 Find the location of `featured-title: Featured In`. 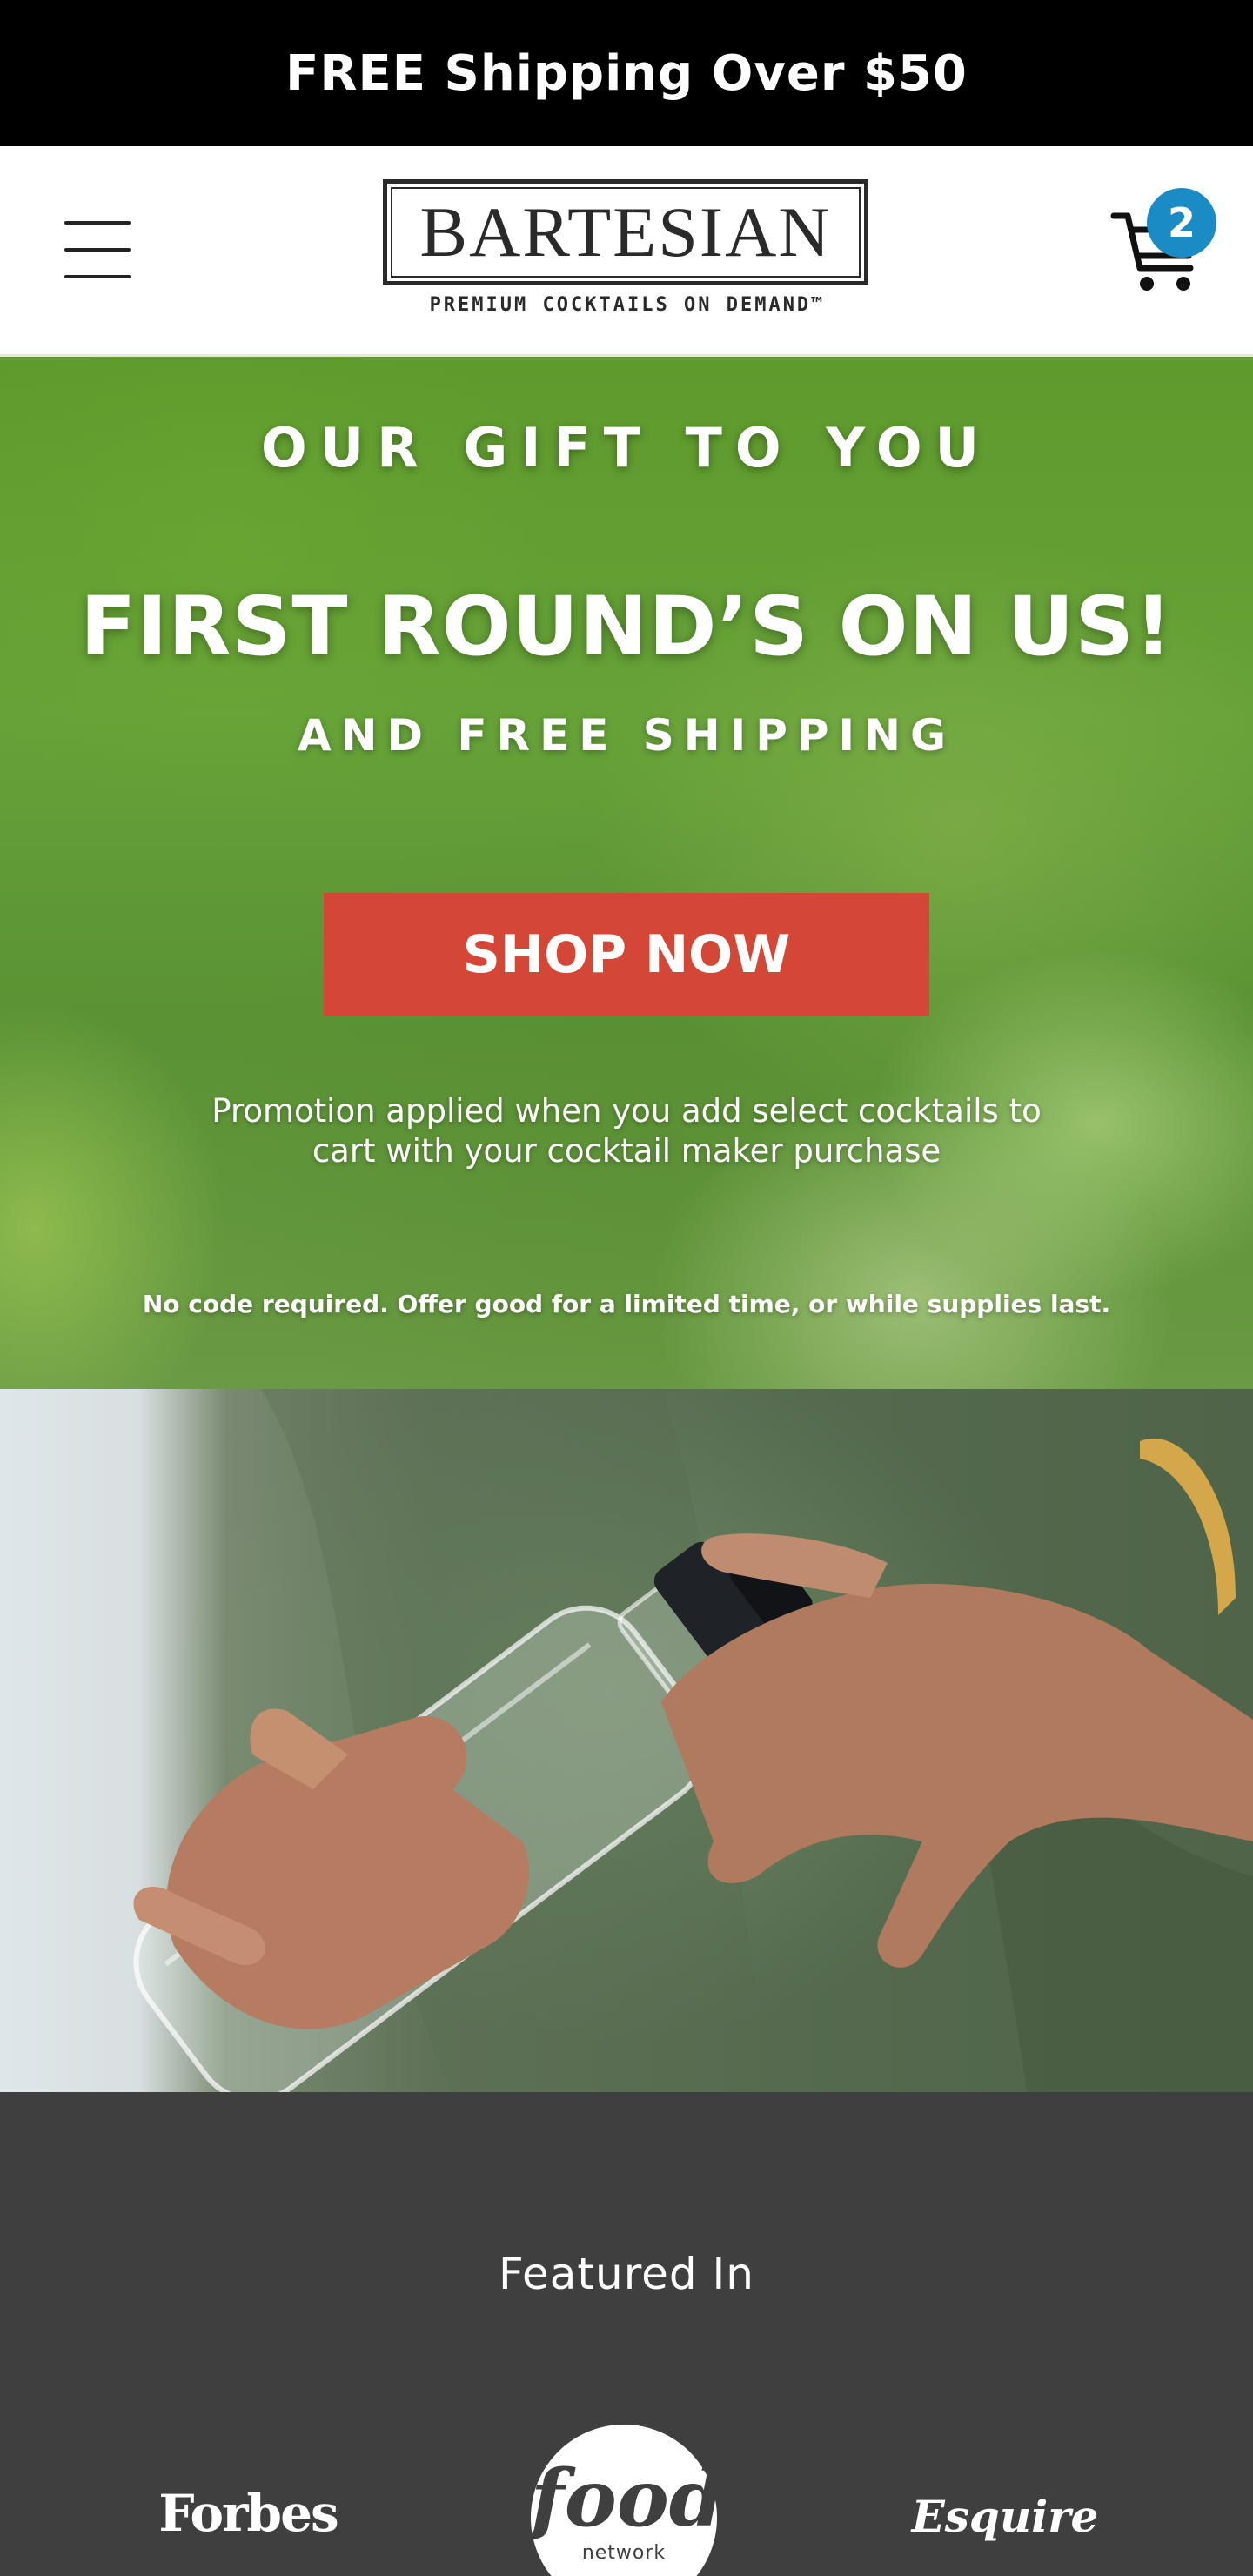

featured-title: Featured In is located at coordinates (626, 2274).